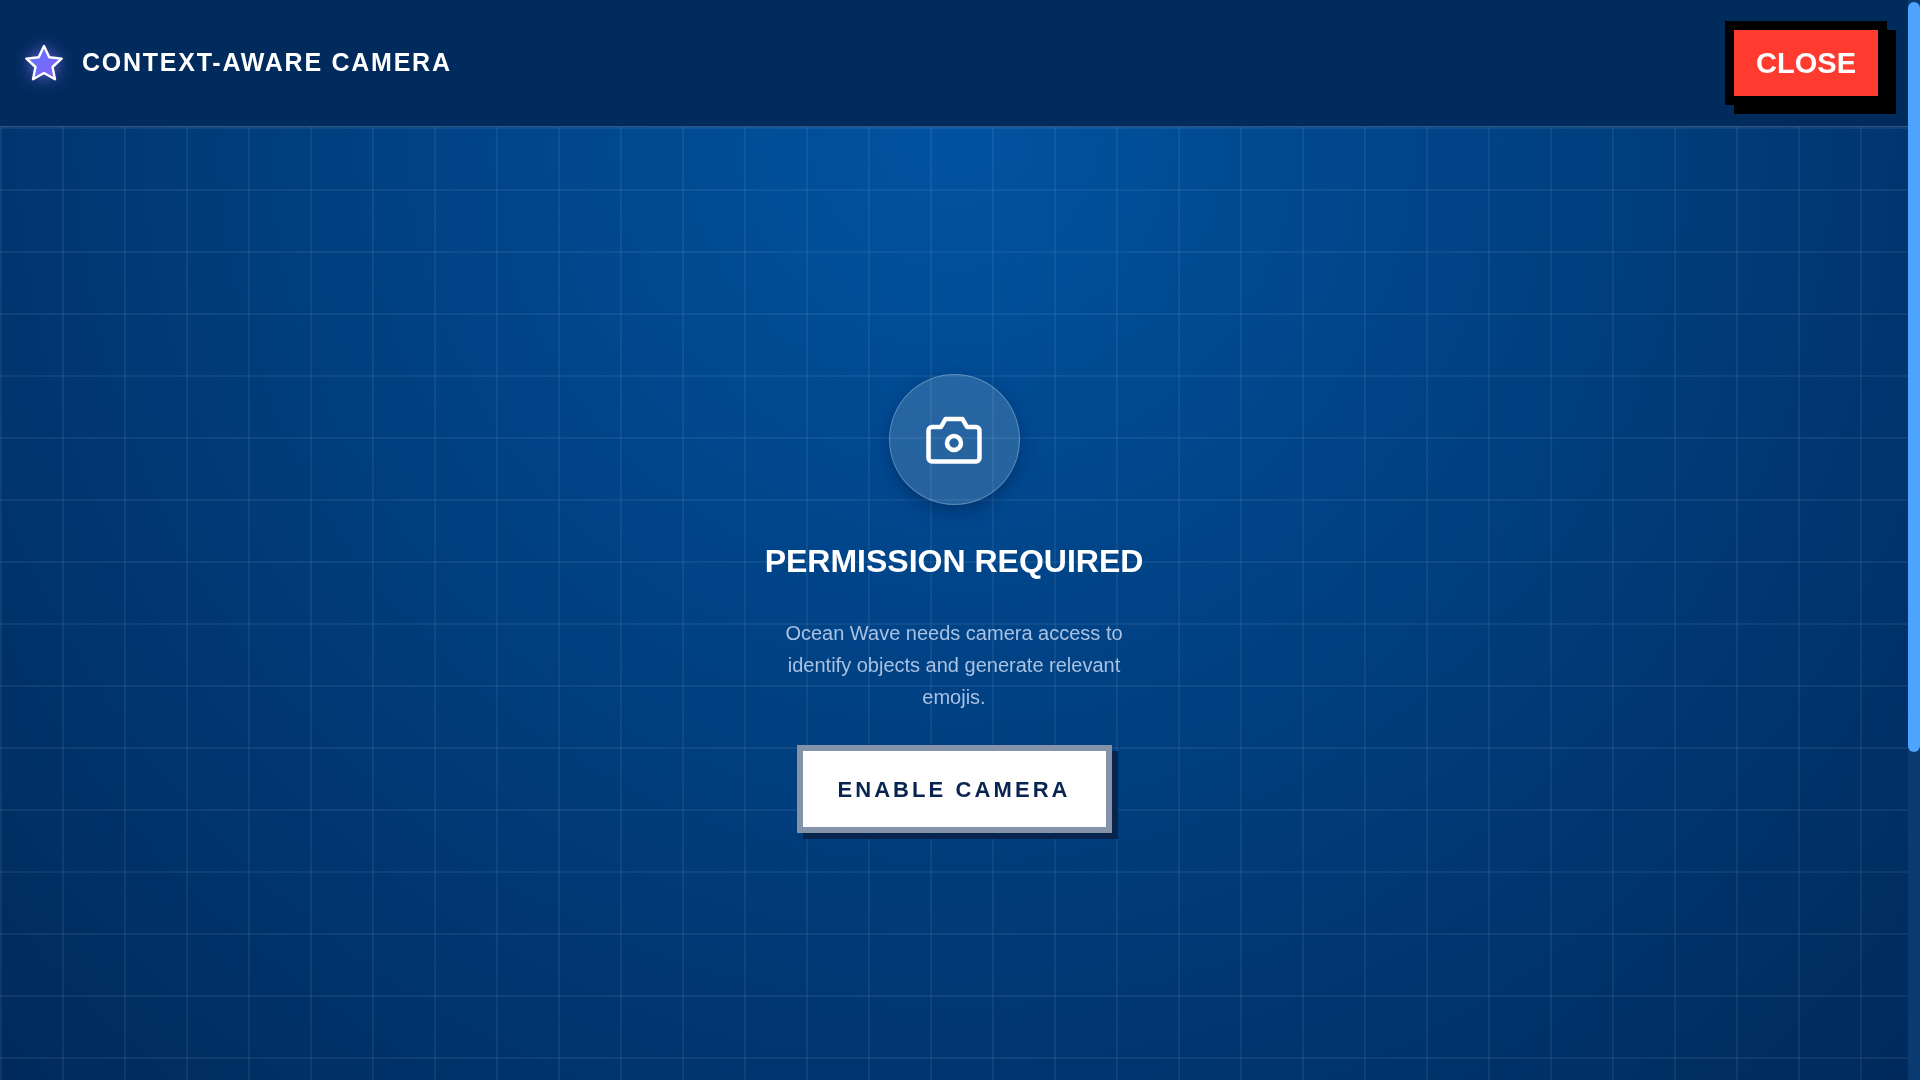  What do you see at coordinates (954, 665) in the screenshot?
I see `permission-message: Ocean Wave needs camera access to identify objects and generate relevant emojis.` at bounding box center [954, 665].